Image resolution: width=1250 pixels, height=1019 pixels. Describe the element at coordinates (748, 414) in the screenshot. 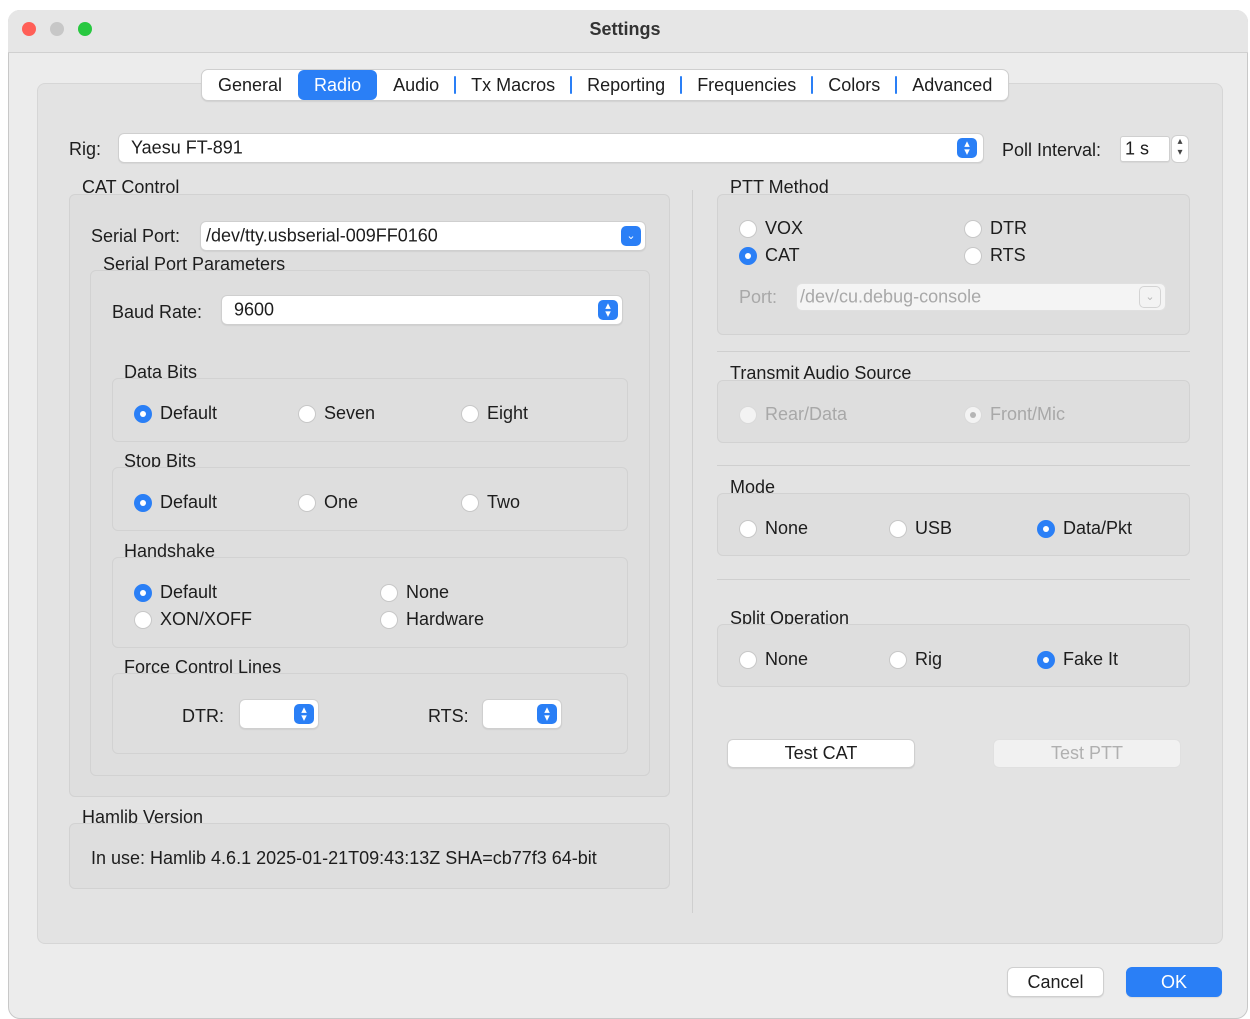

I see `radio-disabled` at that location.